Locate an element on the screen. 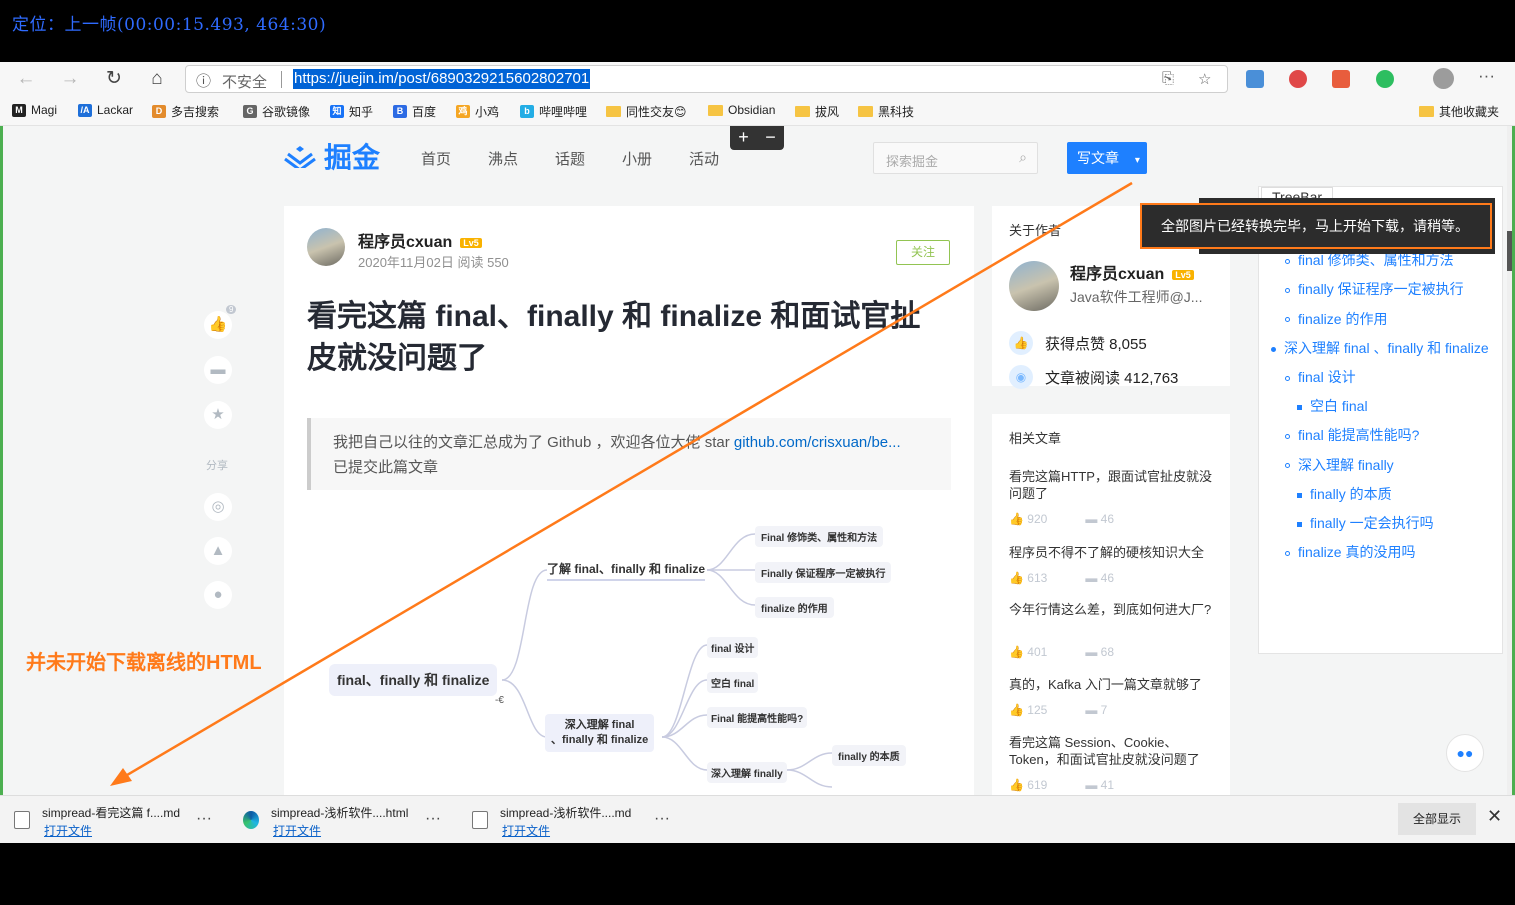  juejin-logo: 掘金 is located at coordinates (332, 156).